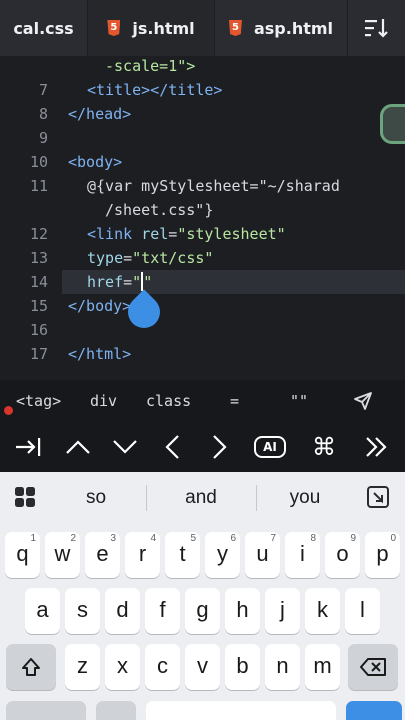  I want to click on snippet-class: class, so click(168, 401).